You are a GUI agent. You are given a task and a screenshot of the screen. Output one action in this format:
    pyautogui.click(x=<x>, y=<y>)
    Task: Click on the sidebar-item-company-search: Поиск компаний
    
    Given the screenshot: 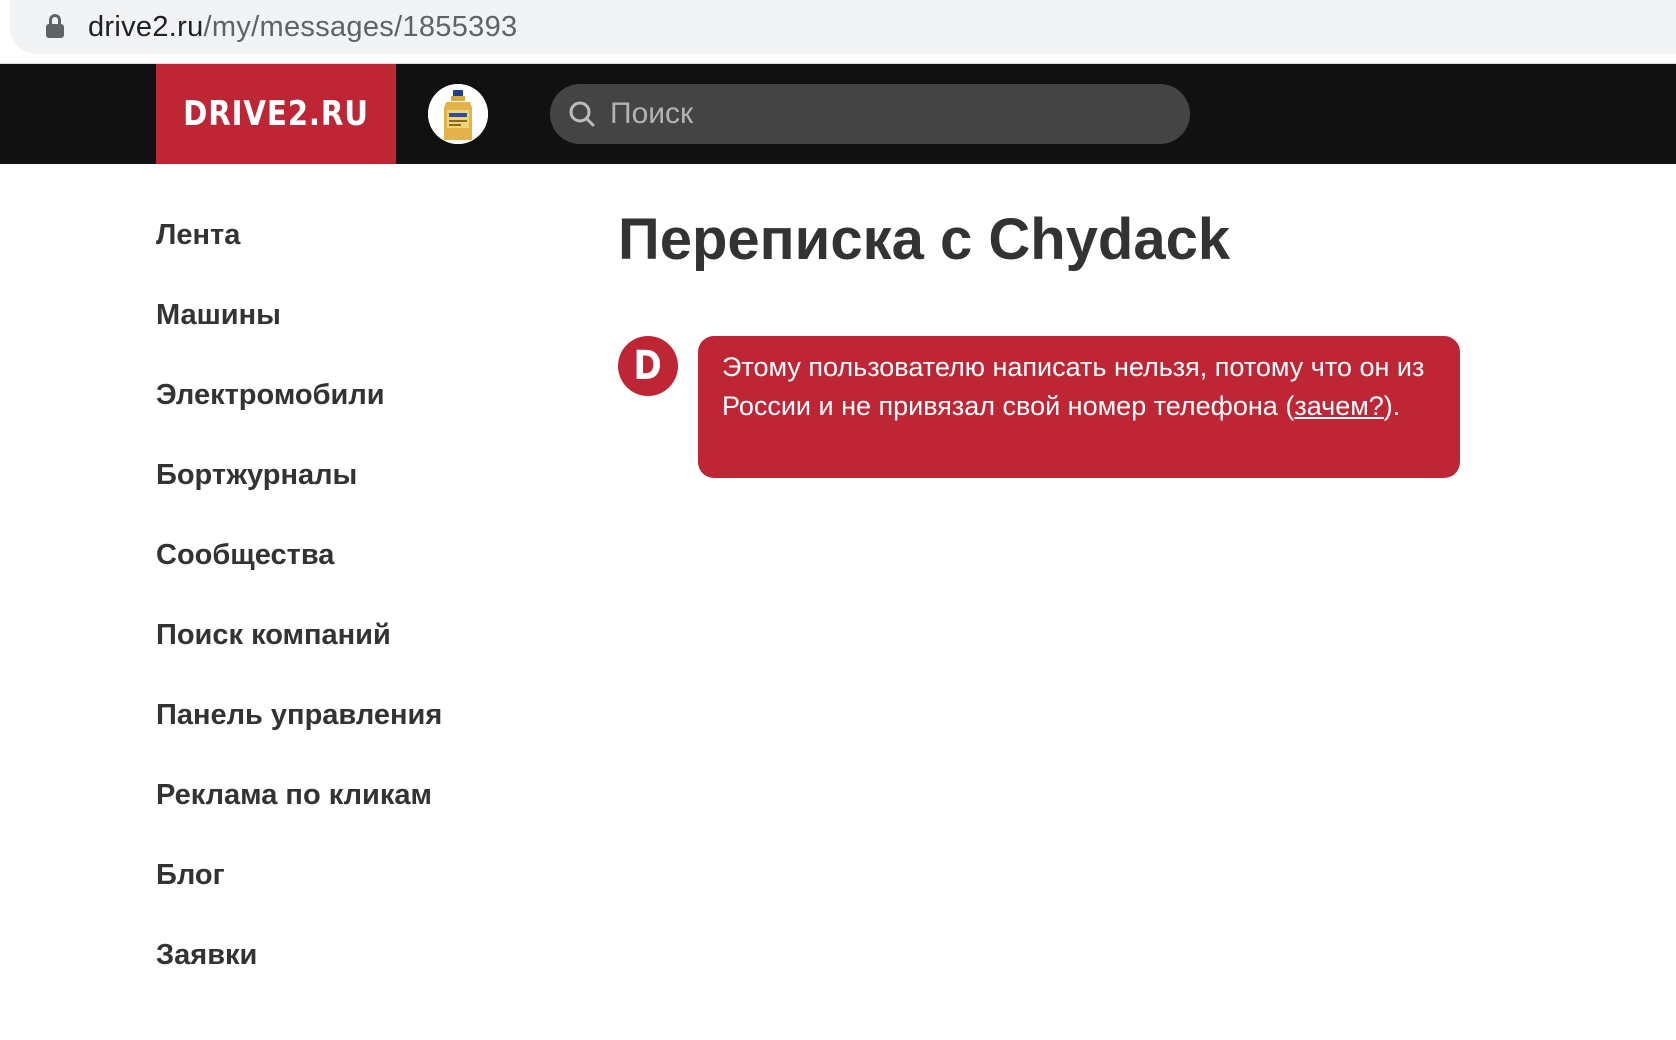 What is the action you would take?
    pyautogui.click(x=356, y=650)
    